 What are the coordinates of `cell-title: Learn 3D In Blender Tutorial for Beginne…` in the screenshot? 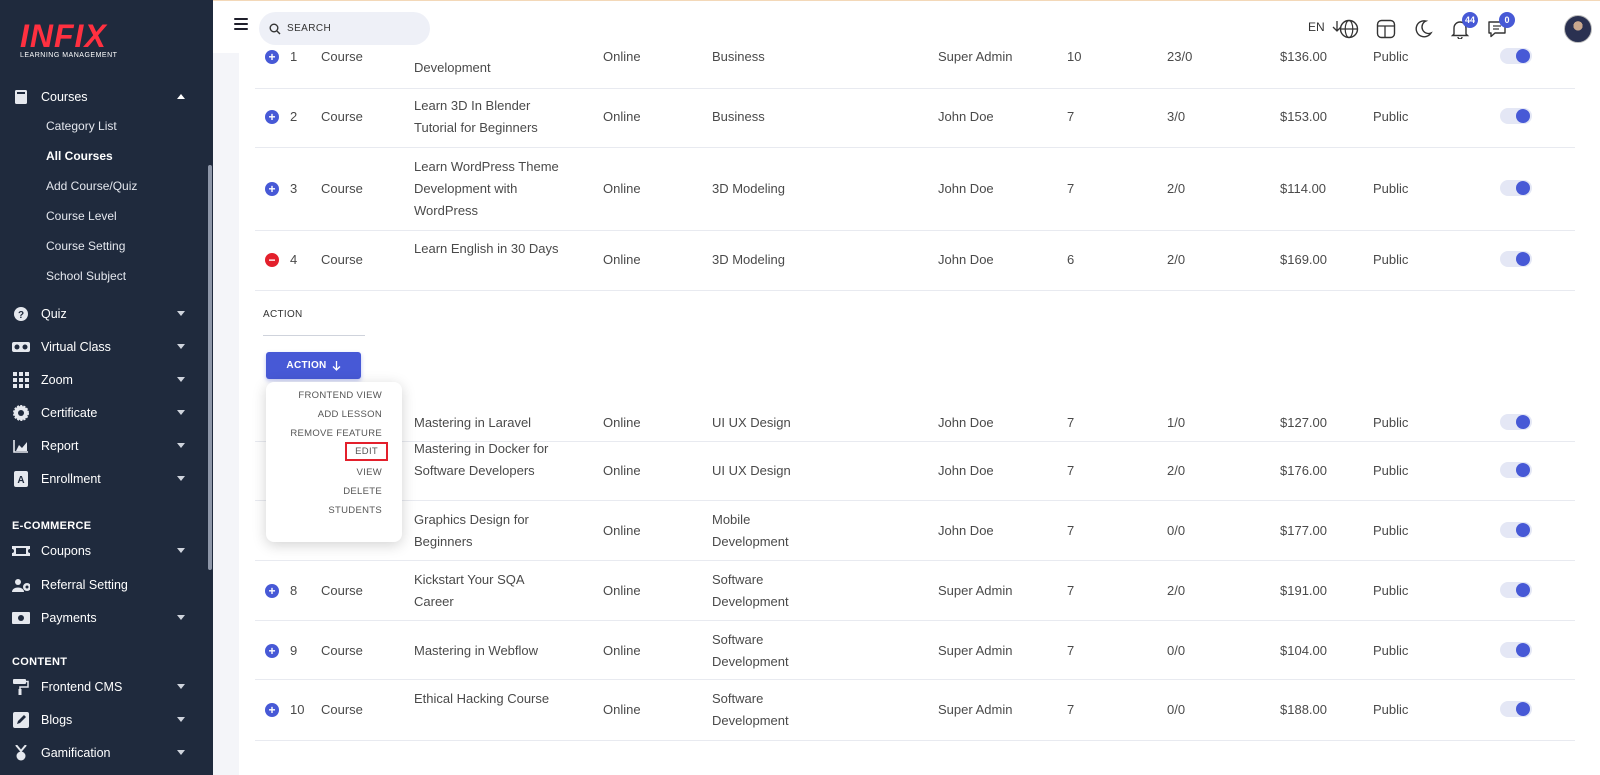 It's located at (486, 117).